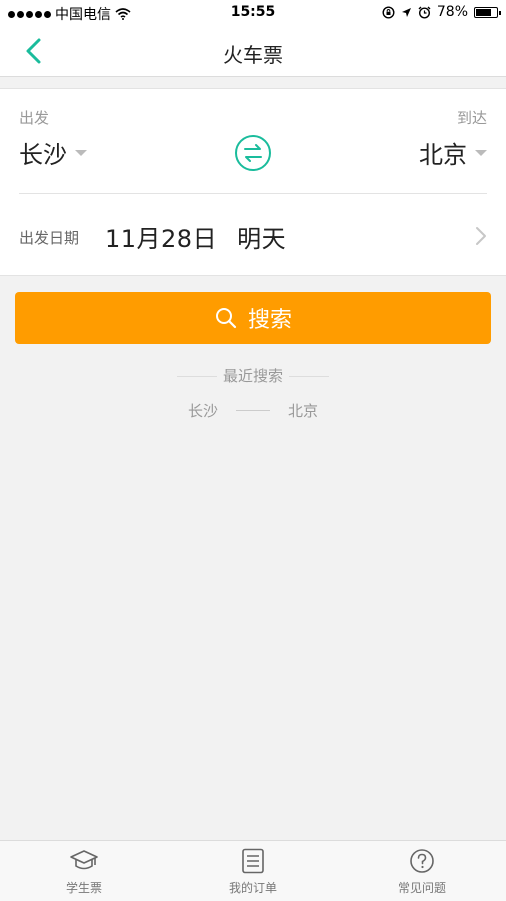  Describe the element at coordinates (483, 12) in the screenshot. I see `battery-fill` at that location.